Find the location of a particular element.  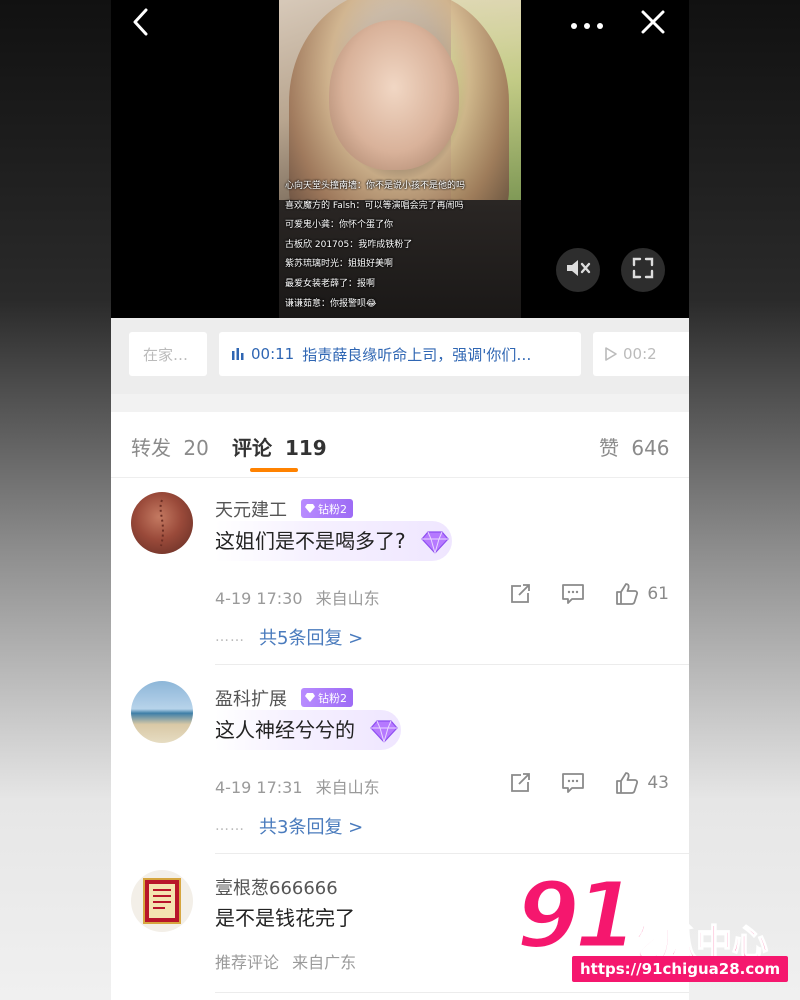

tab-comments-count: 119 is located at coordinates (305, 448).